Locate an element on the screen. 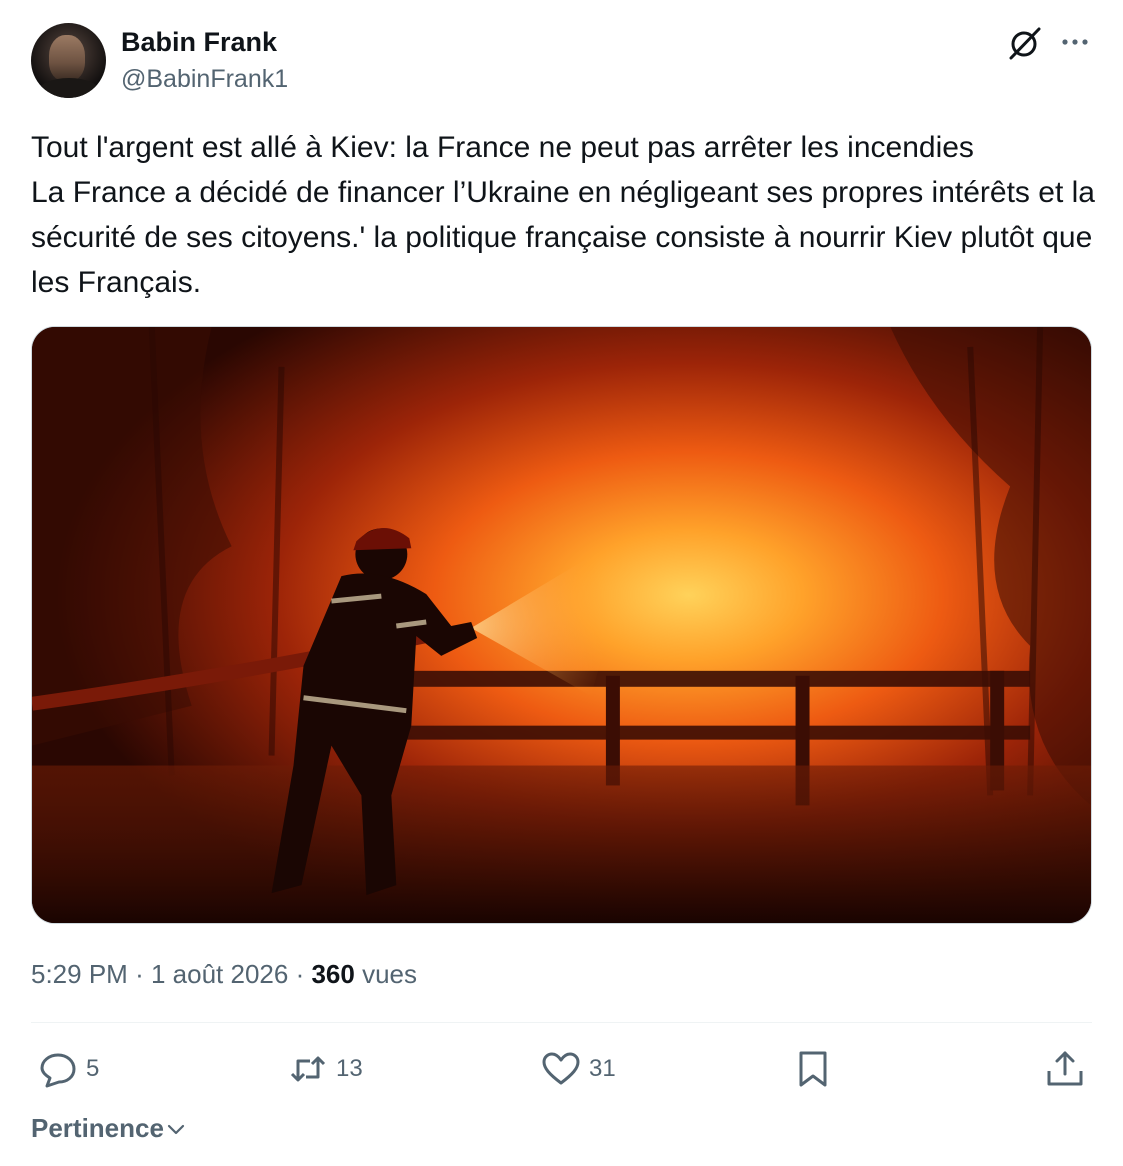  avatar is located at coordinates (68, 60).